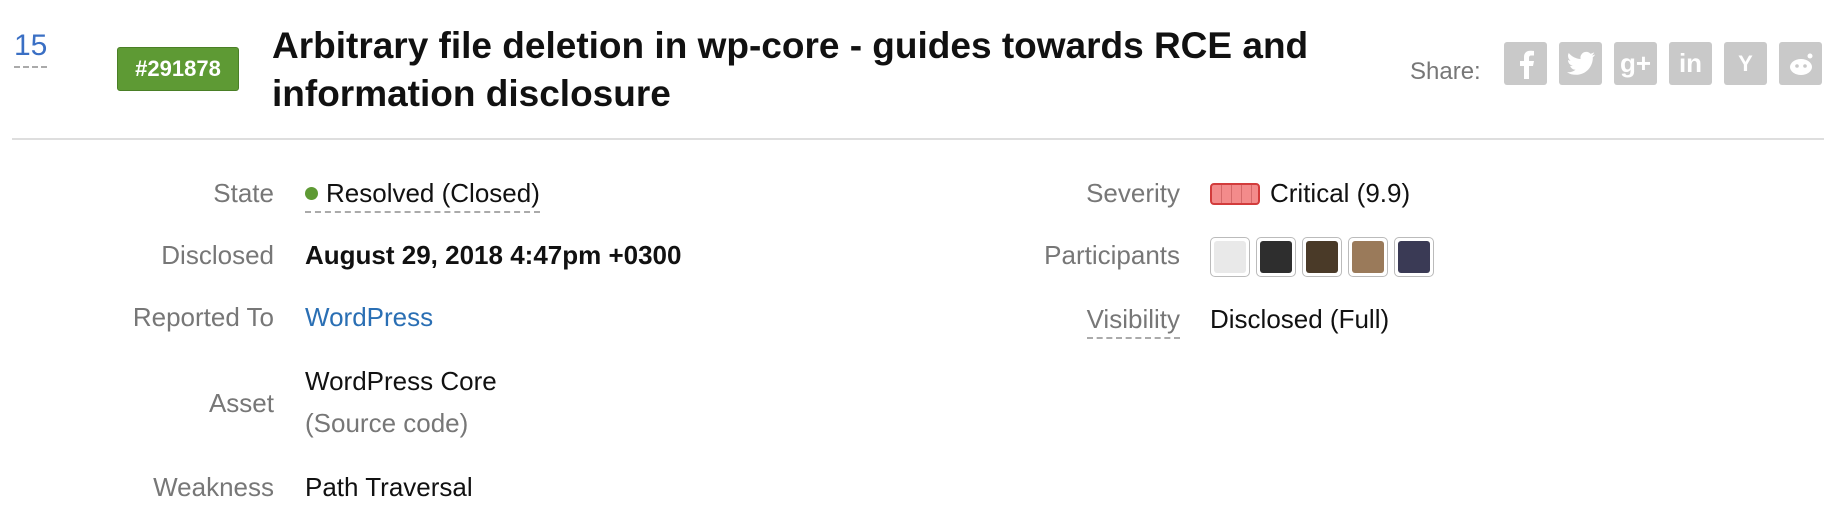 The height and width of the screenshot is (508, 1836). What do you see at coordinates (1690, 63) in the screenshot?
I see `linkedin-icon: in` at bounding box center [1690, 63].